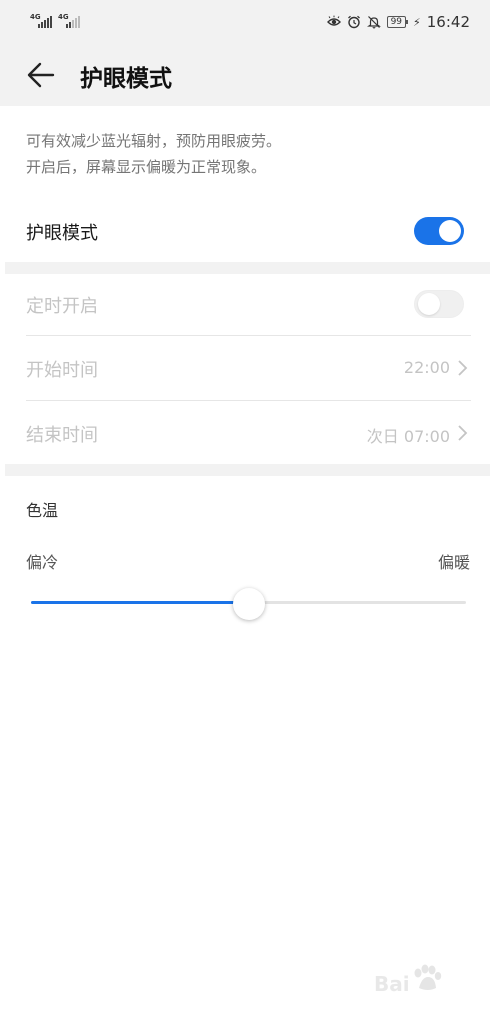 This screenshot has width=490, height=1022. I want to click on slider-thumb, so click(248, 604).